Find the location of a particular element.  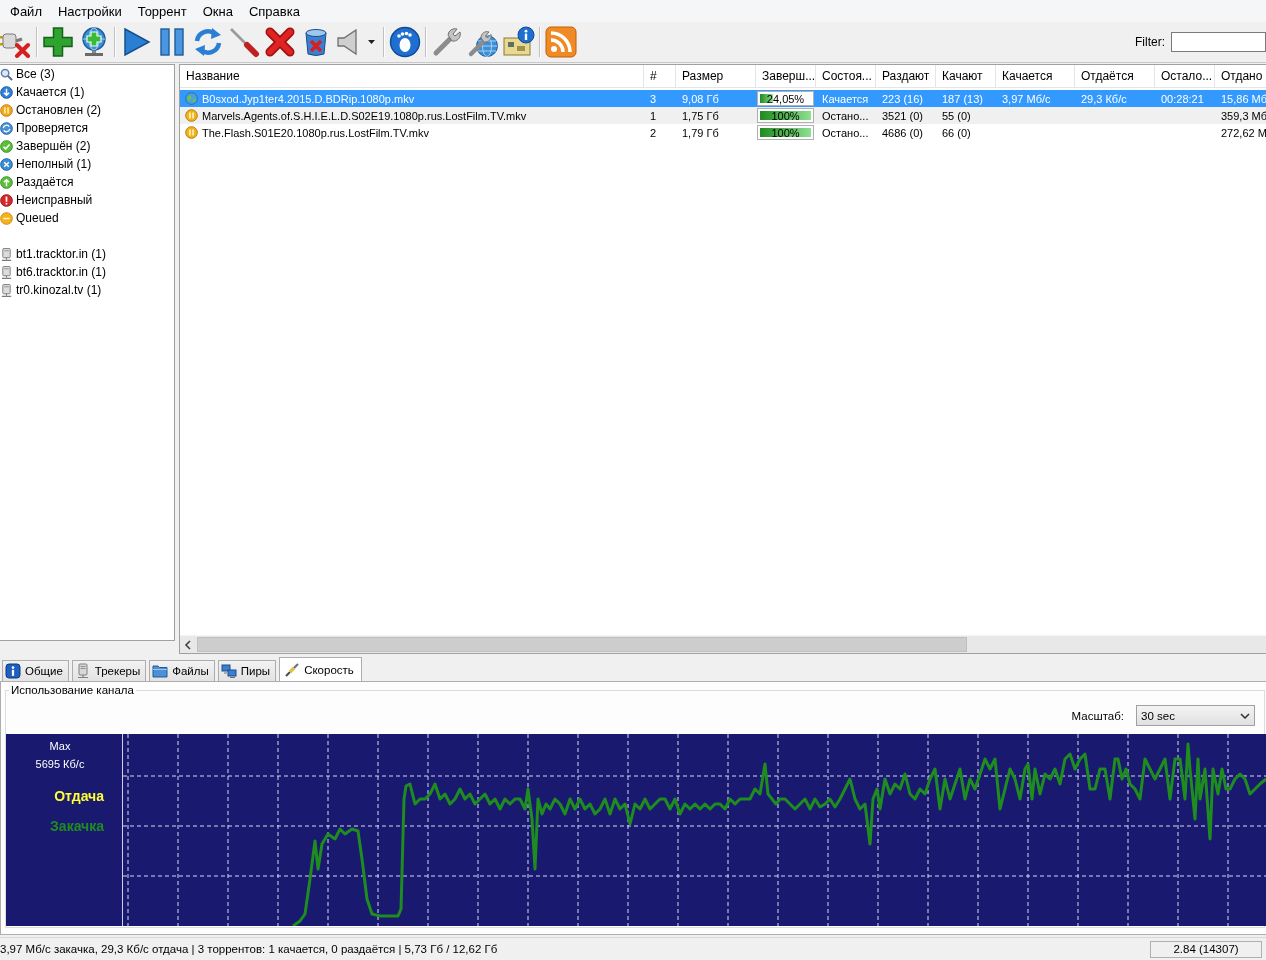

table-cell: 359,3 Мб is located at coordinates (1243, 115).